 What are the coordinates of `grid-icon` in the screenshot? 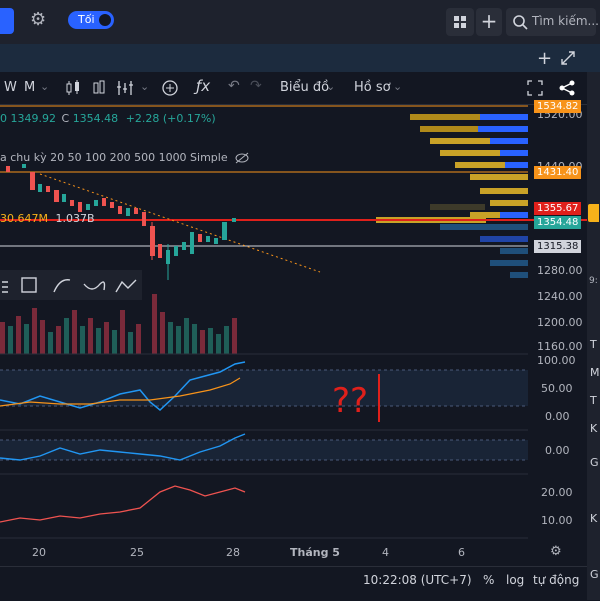 It's located at (460, 22).